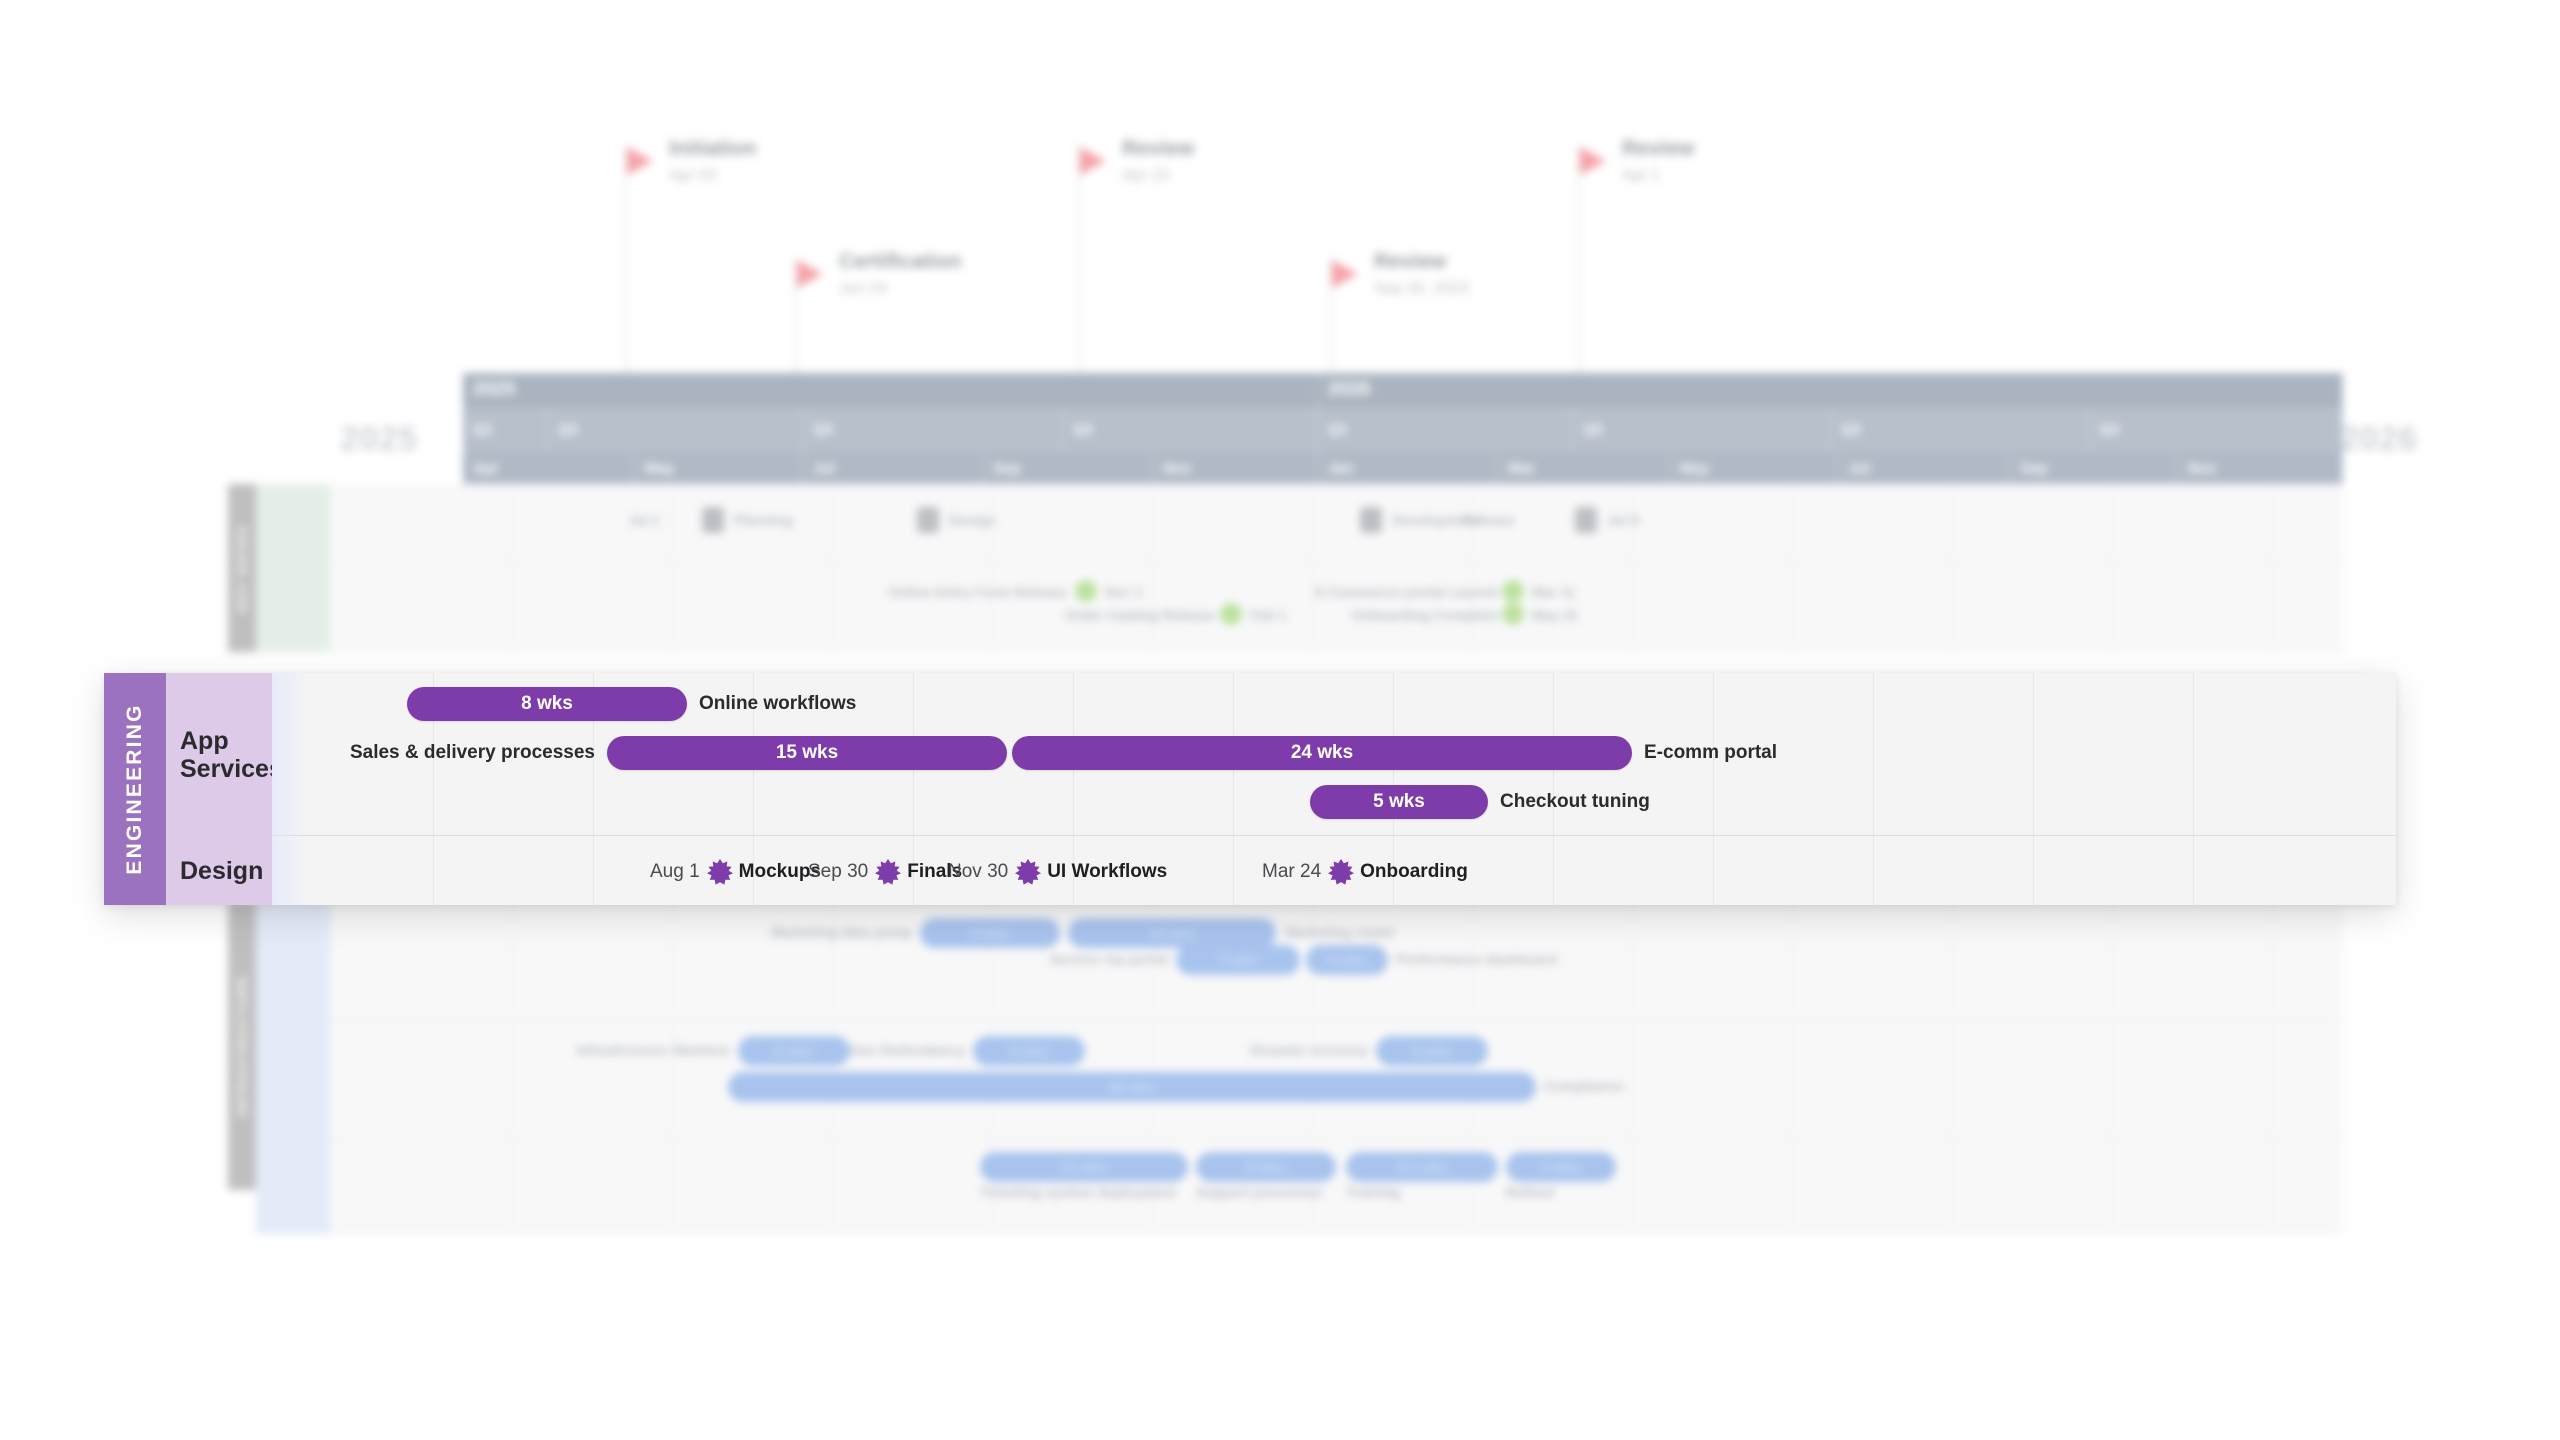  I want to click on timeline-cell: 2026, so click(1830, 390).